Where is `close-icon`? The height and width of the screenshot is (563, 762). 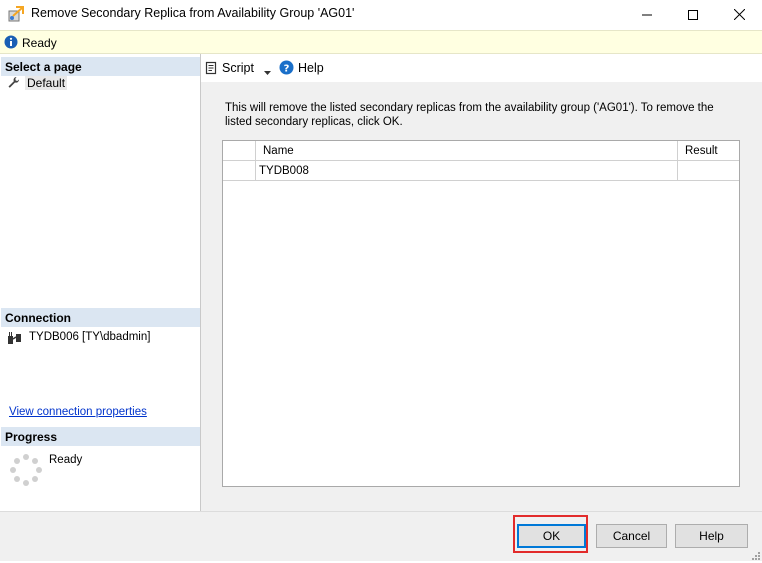 close-icon is located at coordinates (739, 14).